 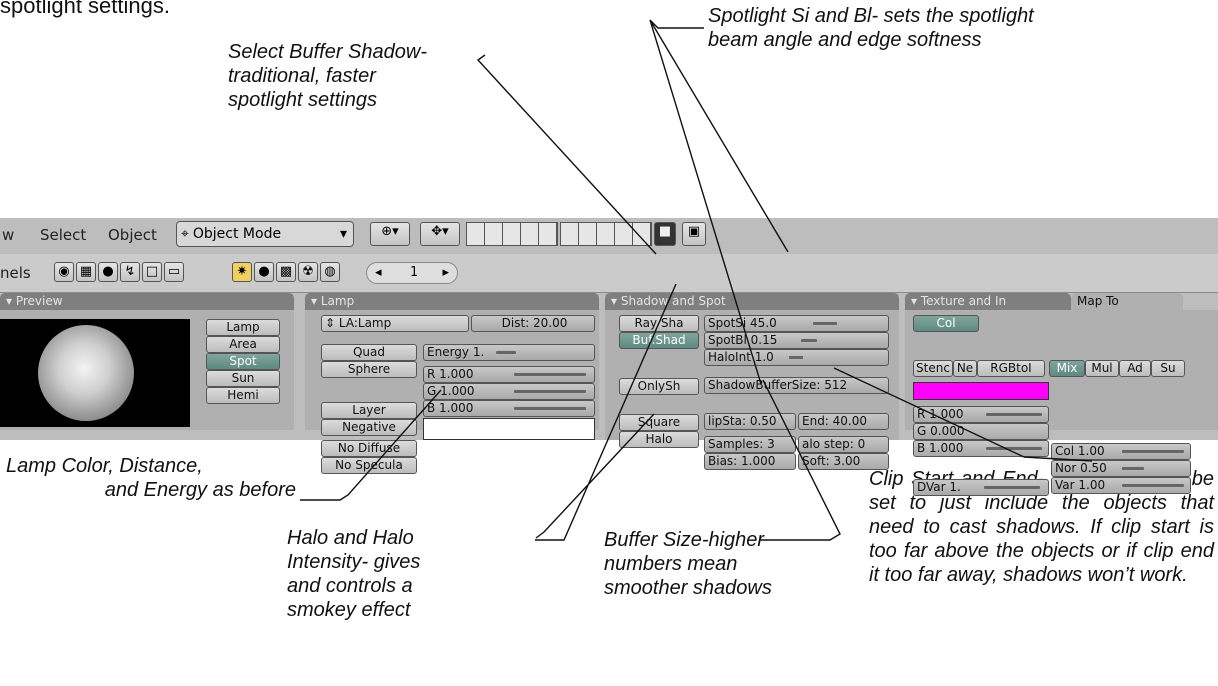 What do you see at coordinates (1127, 301) in the screenshot?
I see `mapto-tab: Map To` at bounding box center [1127, 301].